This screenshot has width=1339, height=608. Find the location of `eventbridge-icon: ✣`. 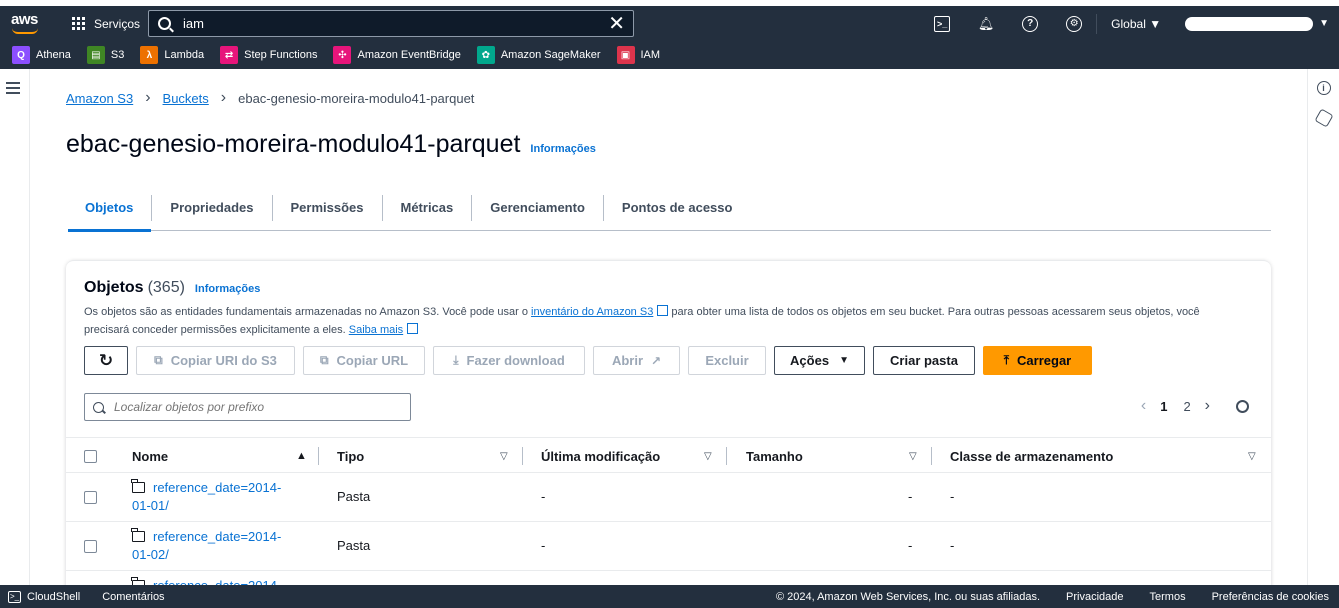

eventbridge-icon: ✣ is located at coordinates (342, 55).